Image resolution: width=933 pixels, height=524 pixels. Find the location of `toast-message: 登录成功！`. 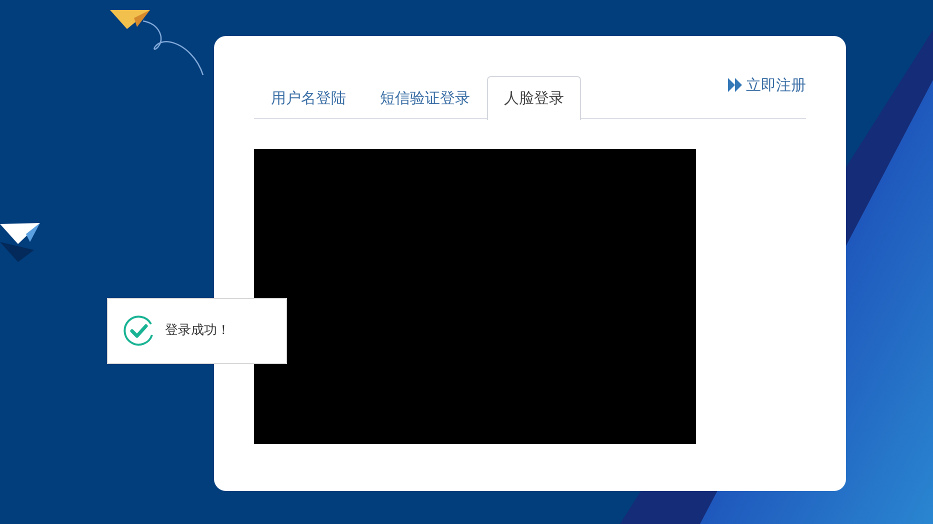

toast-message: 登录成功！ is located at coordinates (197, 331).